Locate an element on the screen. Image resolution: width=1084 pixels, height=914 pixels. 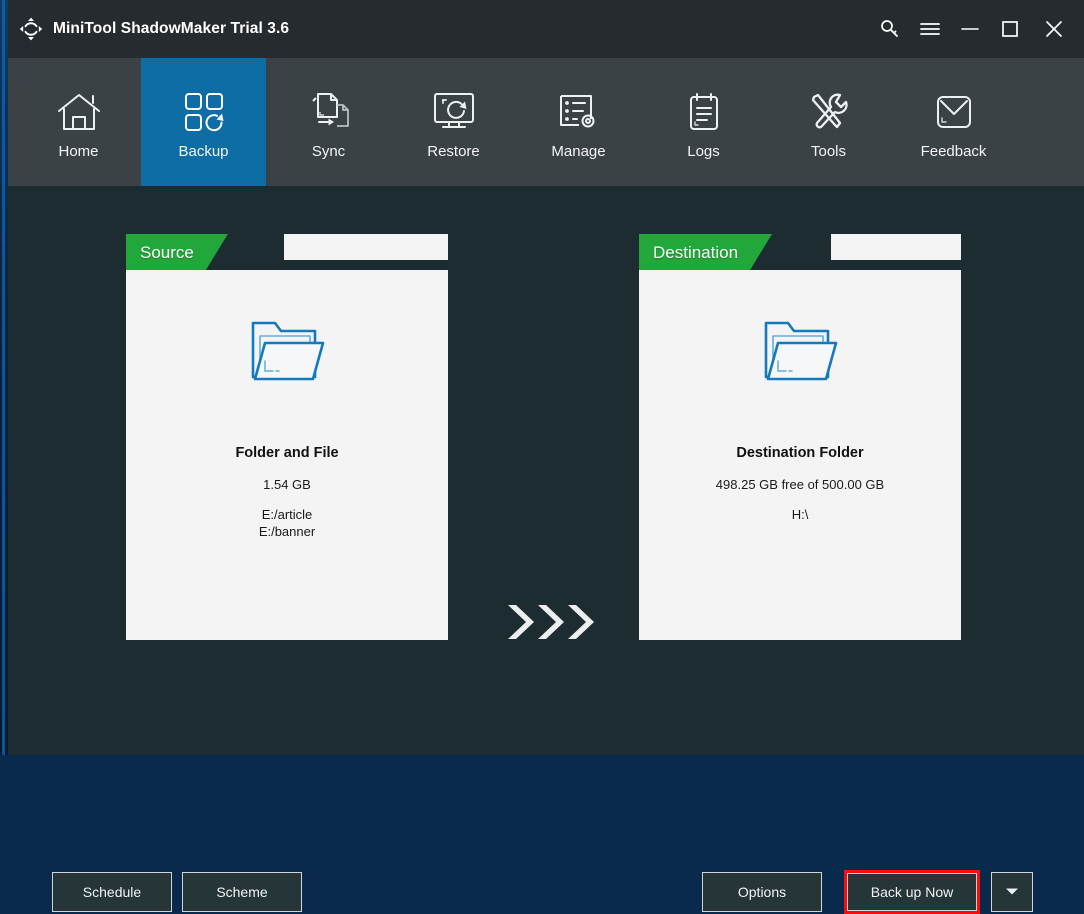
nav-label: Home is located at coordinates (78, 151).